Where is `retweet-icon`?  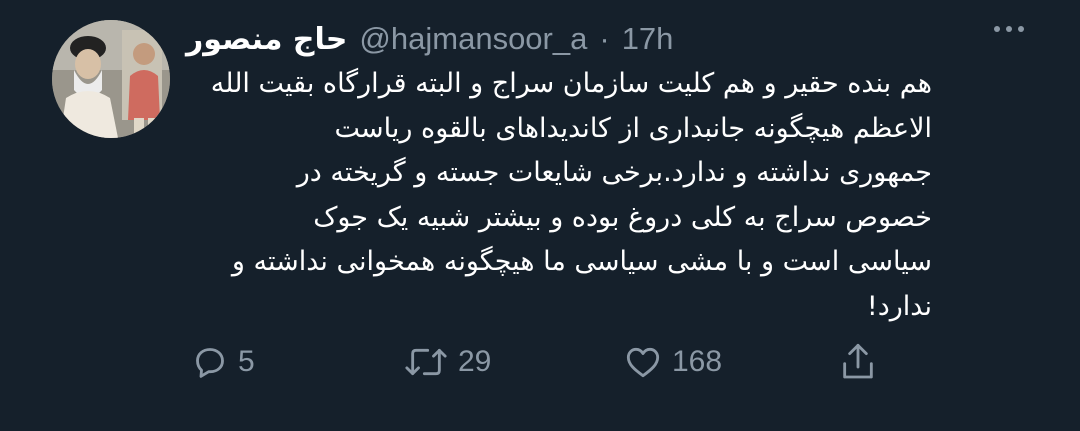 retweet-icon is located at coordinates (426, 362).